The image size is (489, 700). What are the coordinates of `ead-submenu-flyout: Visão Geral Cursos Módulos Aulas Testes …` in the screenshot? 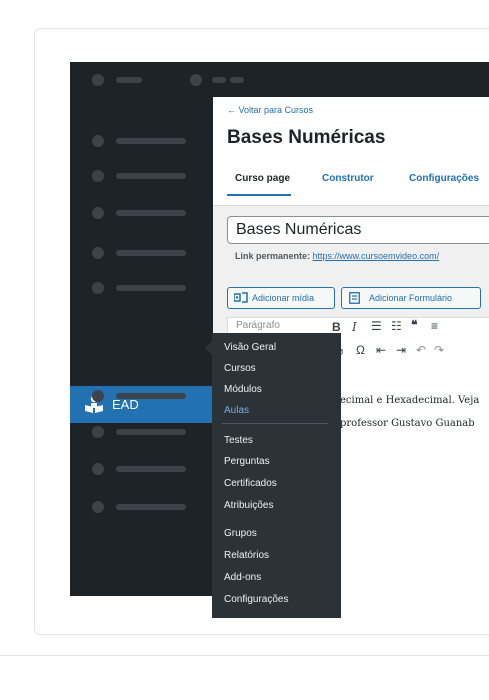 It's located at (276, 475).